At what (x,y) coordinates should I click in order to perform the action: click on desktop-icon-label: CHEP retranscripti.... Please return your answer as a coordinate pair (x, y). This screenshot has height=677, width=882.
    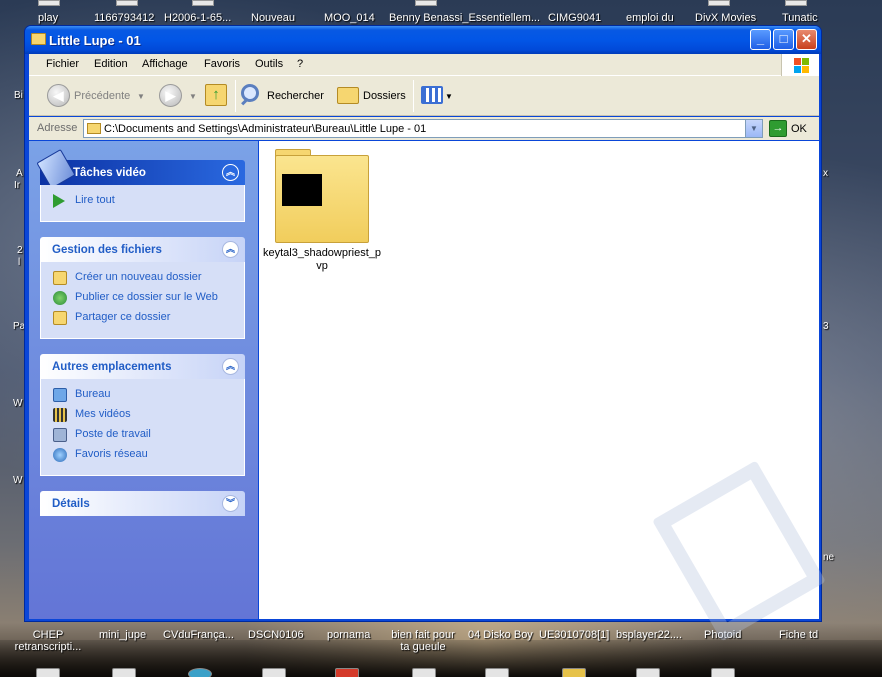
    Looking at the image, I should click on (48, 641).